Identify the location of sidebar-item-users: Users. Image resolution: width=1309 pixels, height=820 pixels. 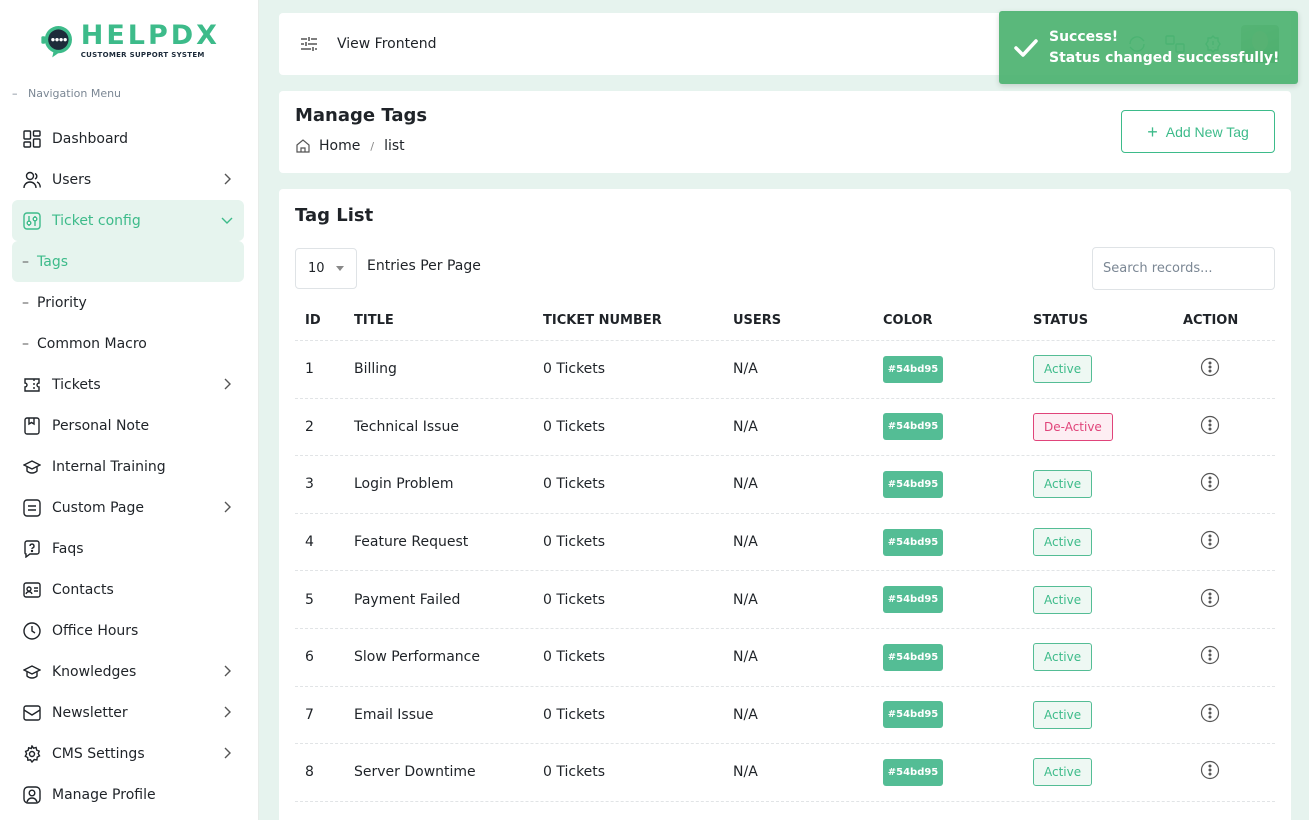
(128, 179).